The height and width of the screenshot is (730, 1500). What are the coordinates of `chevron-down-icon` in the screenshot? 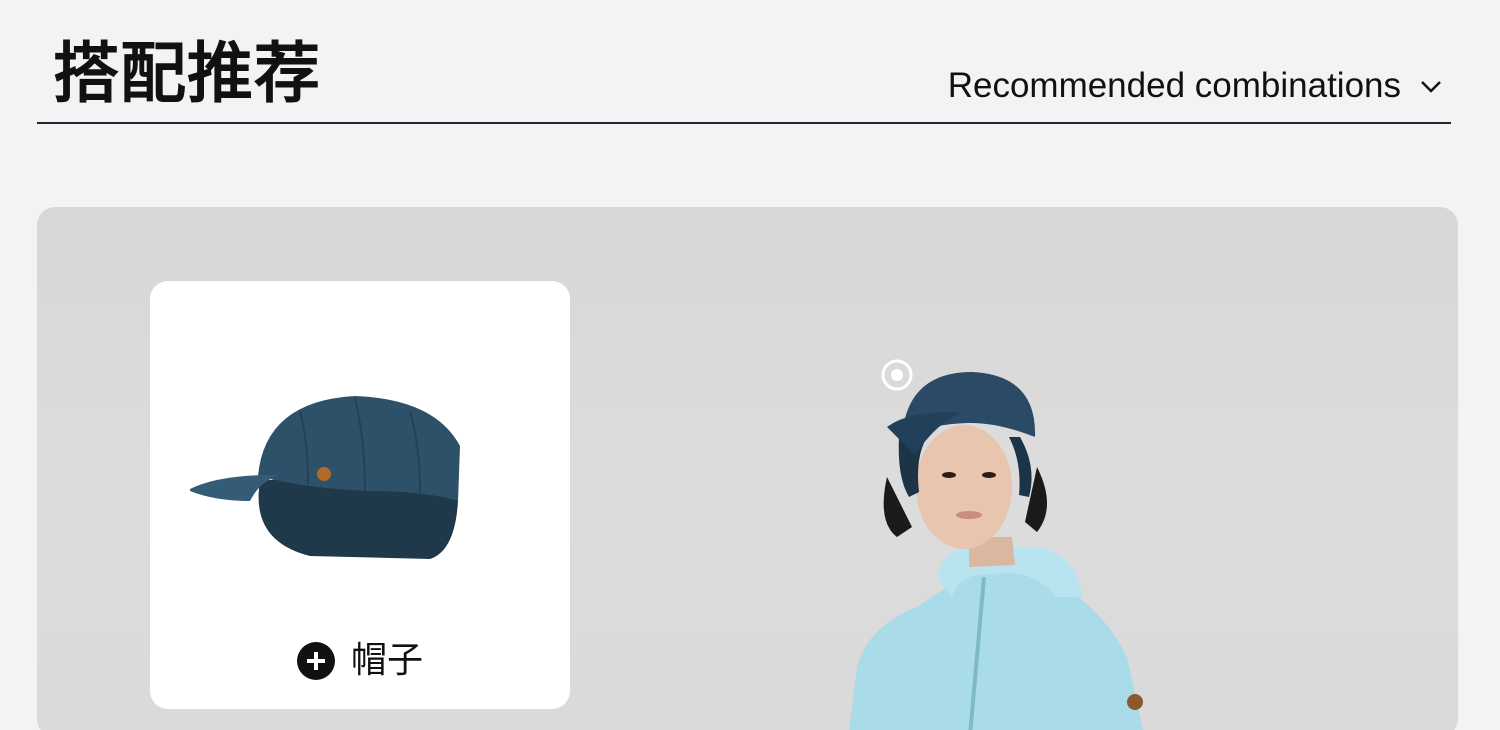 It's located at (1431, 87).